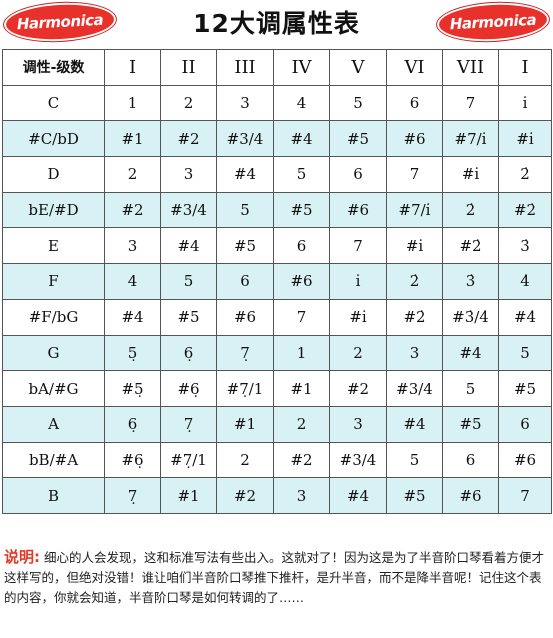 The width and height of the screenshot is (553, 638). What do you see at coordinates (493, 22) in the screenshot?
I see `logo-right-text: Harmonica` at bounding box center [493, 22].